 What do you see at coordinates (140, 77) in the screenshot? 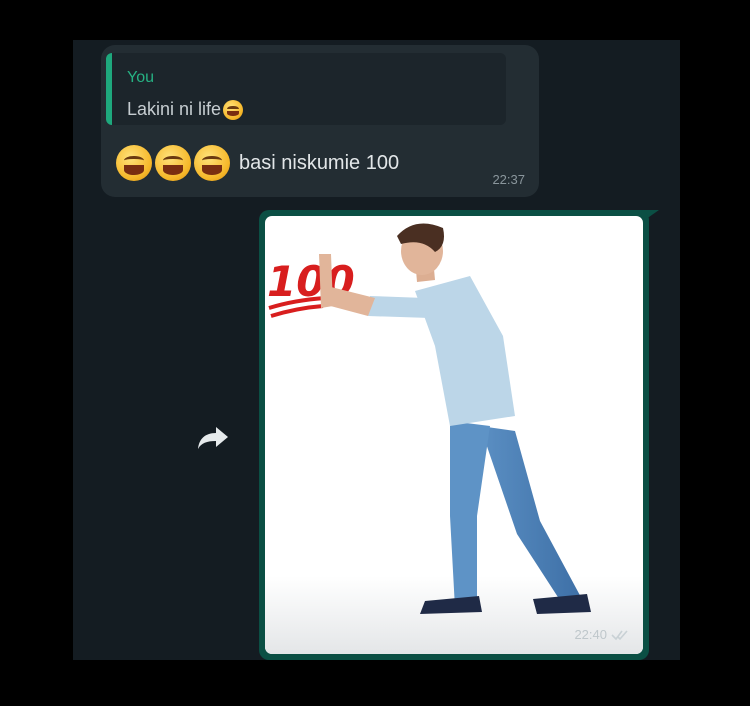
I see `quoted-author: You` at bounding box center [140, 77].